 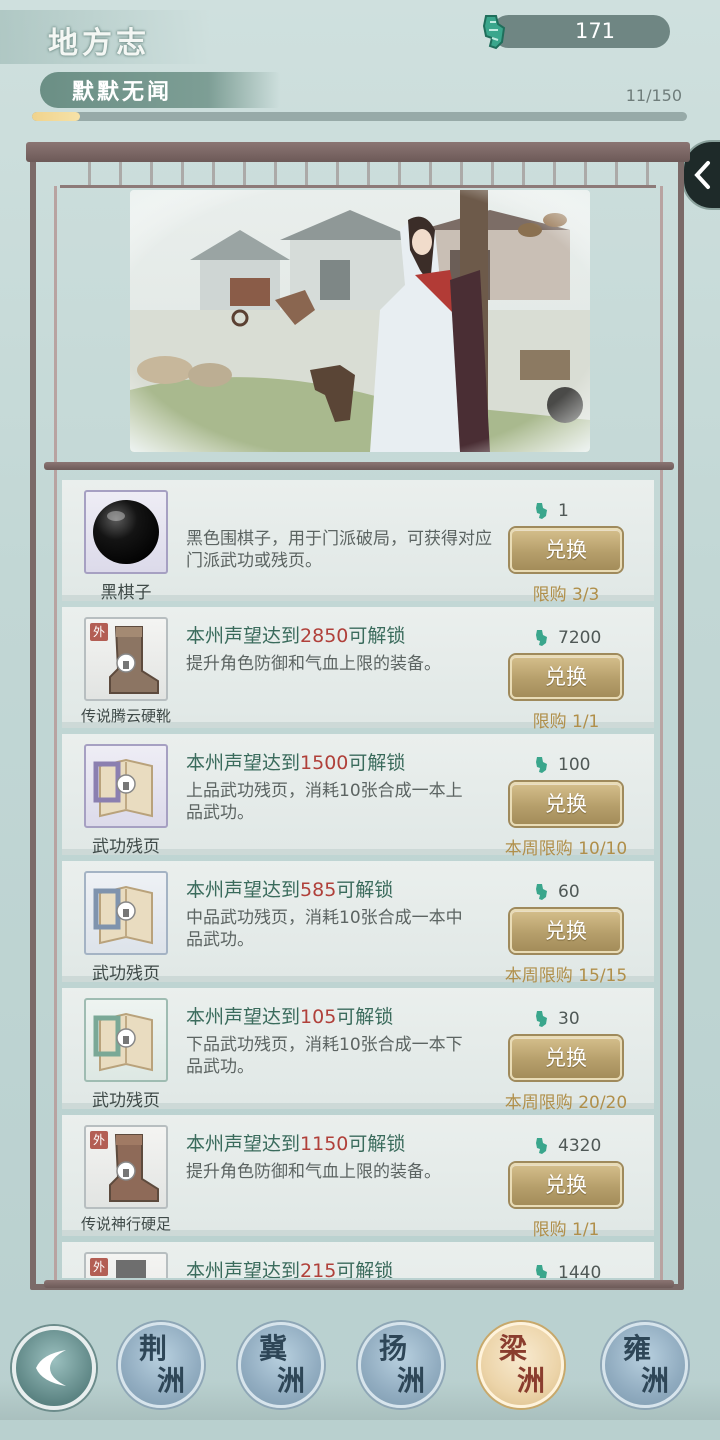 What do you see at coordinates (358, 175) in the screenshot?
I see `pavilion-lattice` at bounding box center [358, 175].